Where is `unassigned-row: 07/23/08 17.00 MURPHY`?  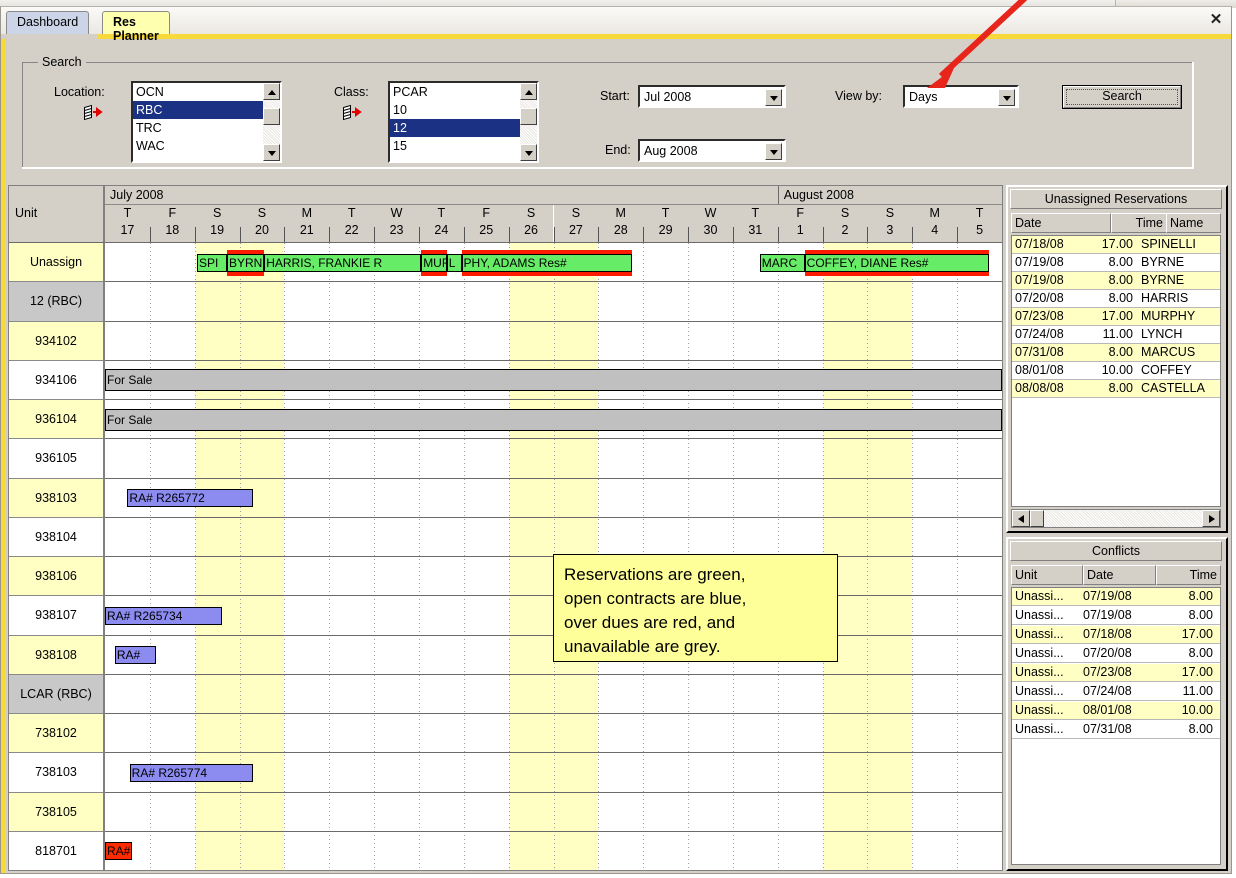
unassigned-row: 07/23/08 17.00 MURPHY is located at coordinates (1116, 317).